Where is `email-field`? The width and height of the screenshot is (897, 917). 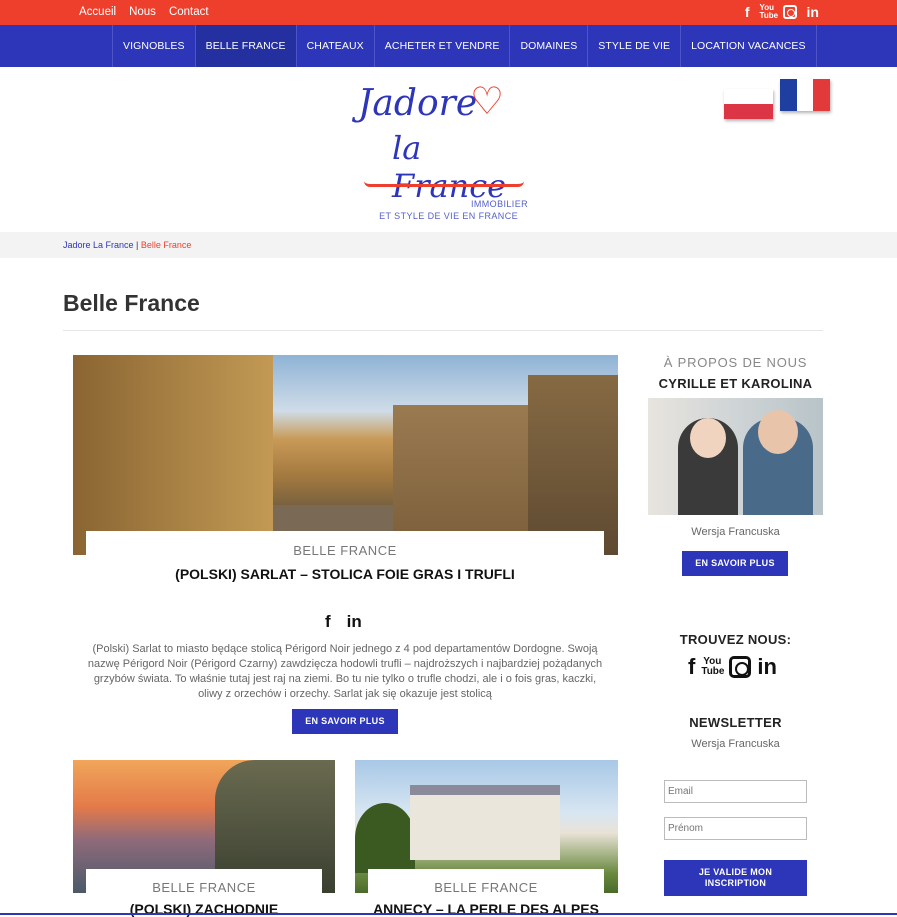
email-field is located at coordinates (735, 791).